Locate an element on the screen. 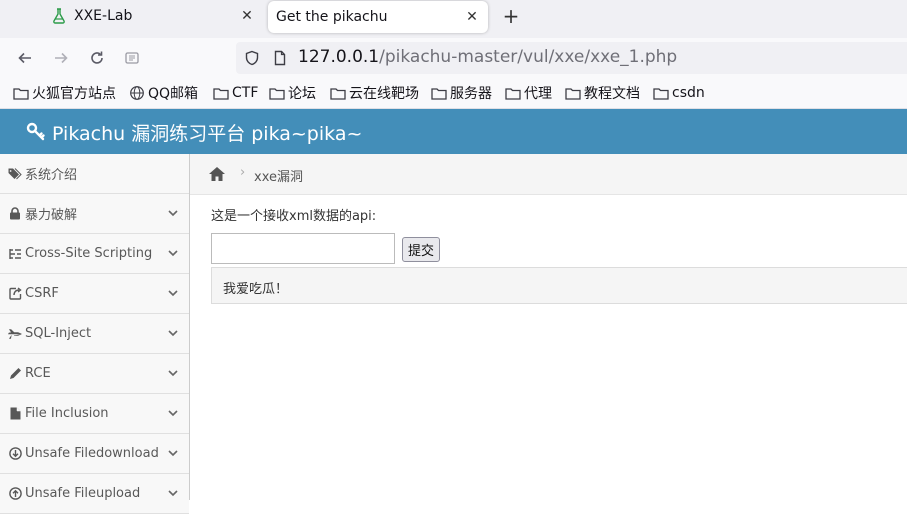 Image resolution: width=907 pixels, height=514 pixels. tab-strip: XXE-Lab ✕ Get the pikachu ✕ + is located at coordinates (453, 19).